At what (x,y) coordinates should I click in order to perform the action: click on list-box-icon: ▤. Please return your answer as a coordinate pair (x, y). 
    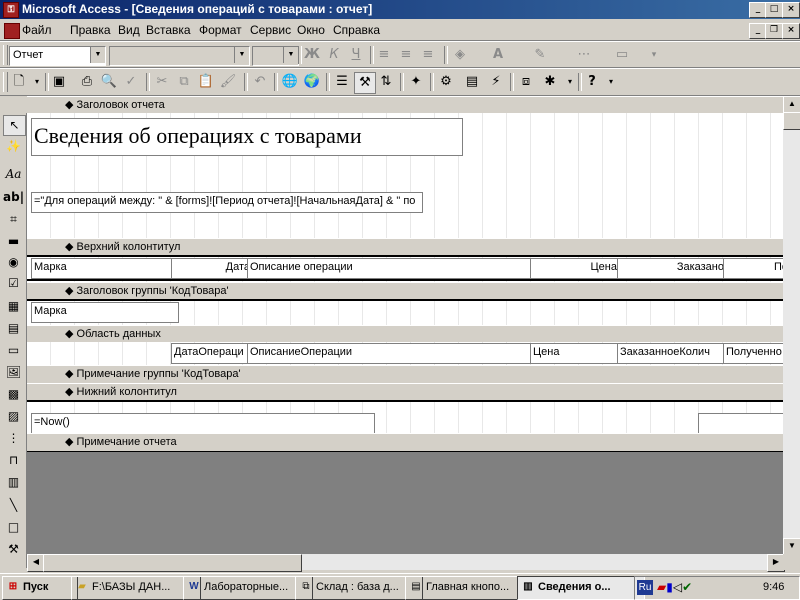
    Looking at the image, I should click on (13, 328).